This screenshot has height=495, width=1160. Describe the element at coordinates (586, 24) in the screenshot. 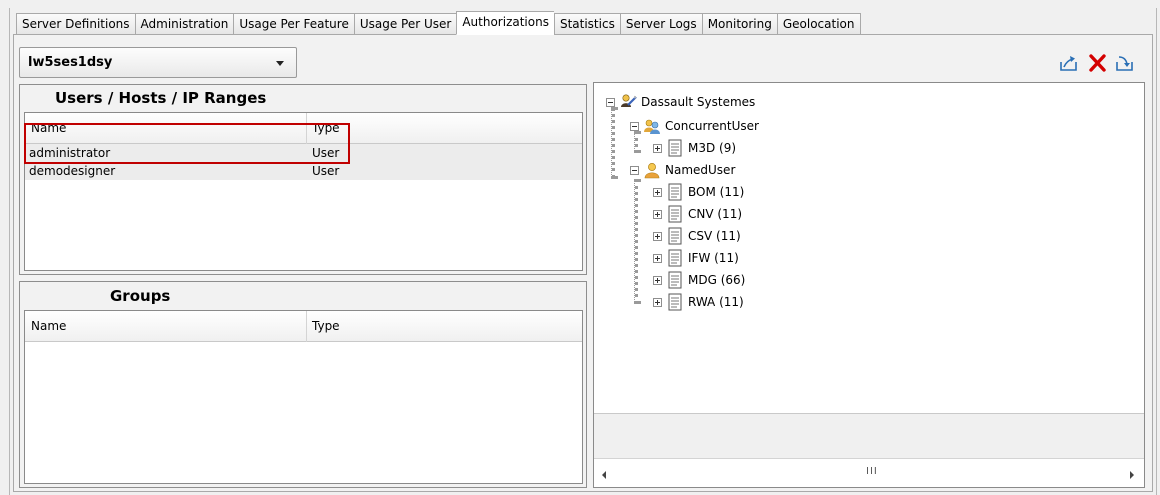

I see `tab-statistics: Statistics` at that location.